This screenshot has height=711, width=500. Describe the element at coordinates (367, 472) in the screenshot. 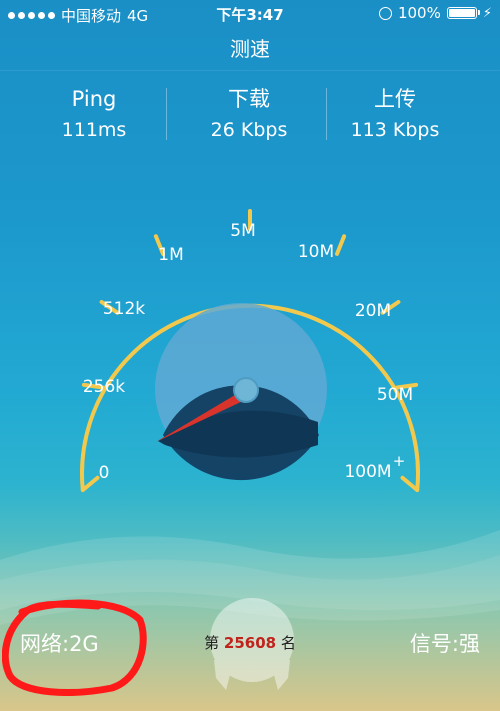

I see `tick-label: 100M` at that location.